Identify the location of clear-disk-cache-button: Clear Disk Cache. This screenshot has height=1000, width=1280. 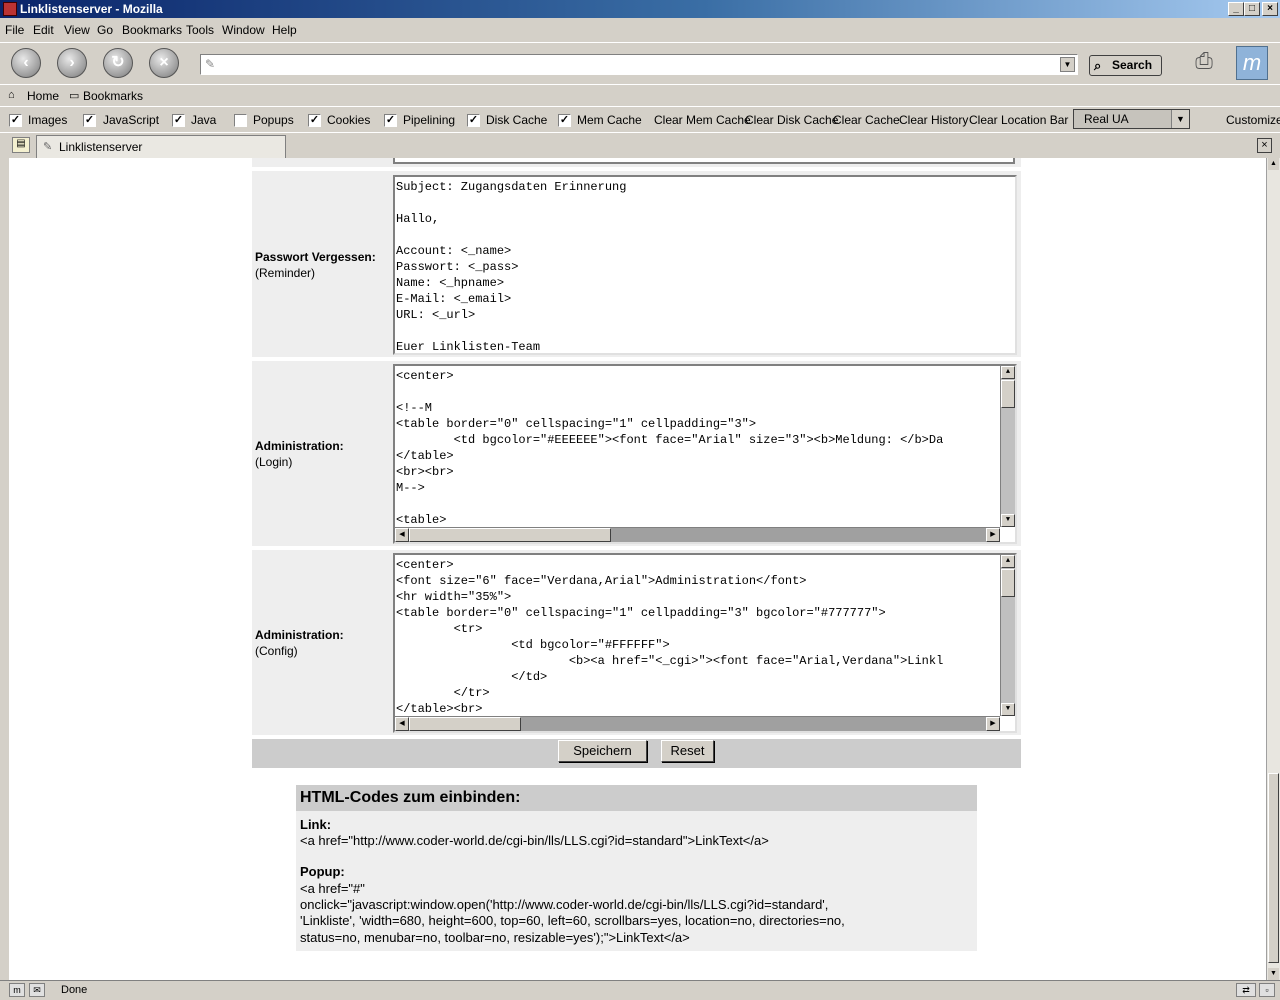
(791, 120).